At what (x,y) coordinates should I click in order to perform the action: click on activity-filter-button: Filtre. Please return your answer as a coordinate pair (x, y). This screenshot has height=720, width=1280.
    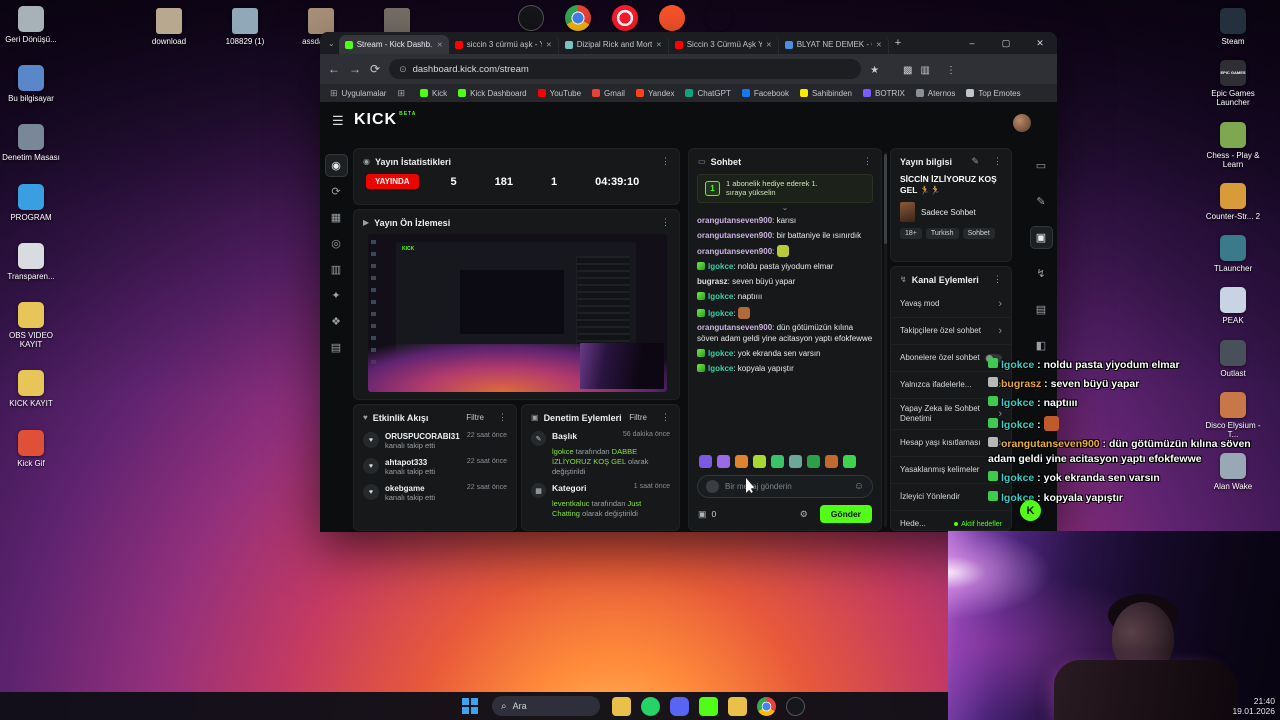
    Looking at the image, I should click on (475, 417).